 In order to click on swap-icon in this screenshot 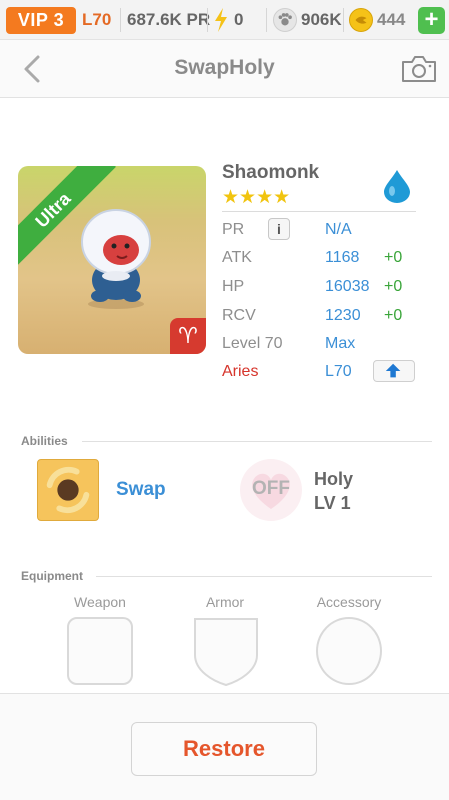, I will do `click(68, 490)`.